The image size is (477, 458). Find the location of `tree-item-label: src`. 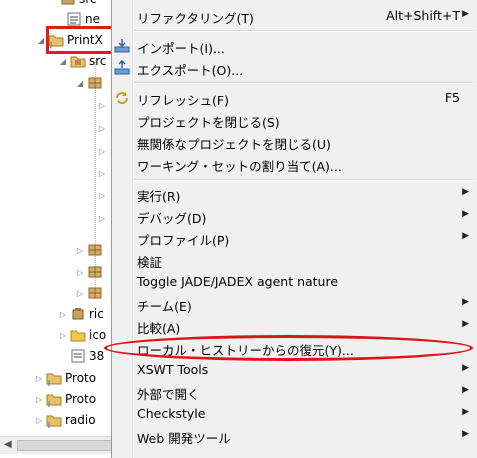

tree-item-label: src is located at coordinates (98, 61).